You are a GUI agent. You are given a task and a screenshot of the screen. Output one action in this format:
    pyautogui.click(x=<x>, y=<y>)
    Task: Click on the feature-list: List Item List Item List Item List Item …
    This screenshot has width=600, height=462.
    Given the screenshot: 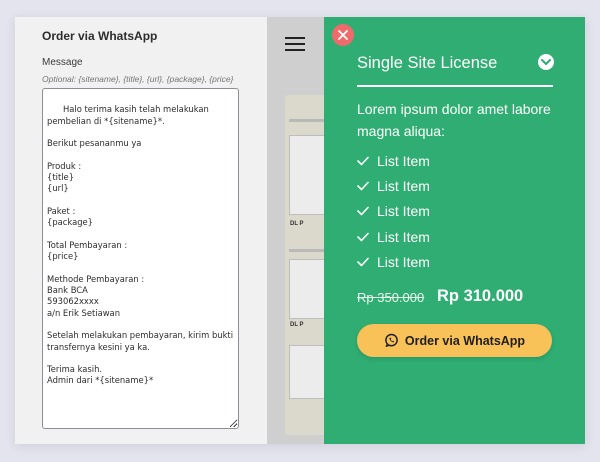 What is the action you would take?
    pyautogui.click(x=393, y=211)
    